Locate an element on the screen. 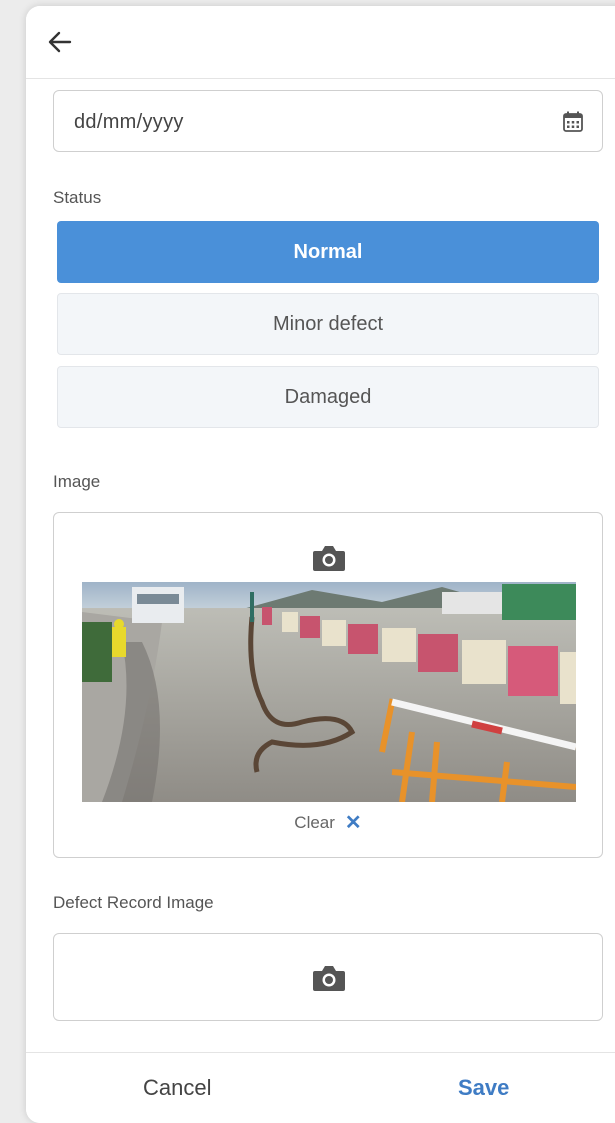  defect-record-image-upload-box is located at coordinates (328, 977).